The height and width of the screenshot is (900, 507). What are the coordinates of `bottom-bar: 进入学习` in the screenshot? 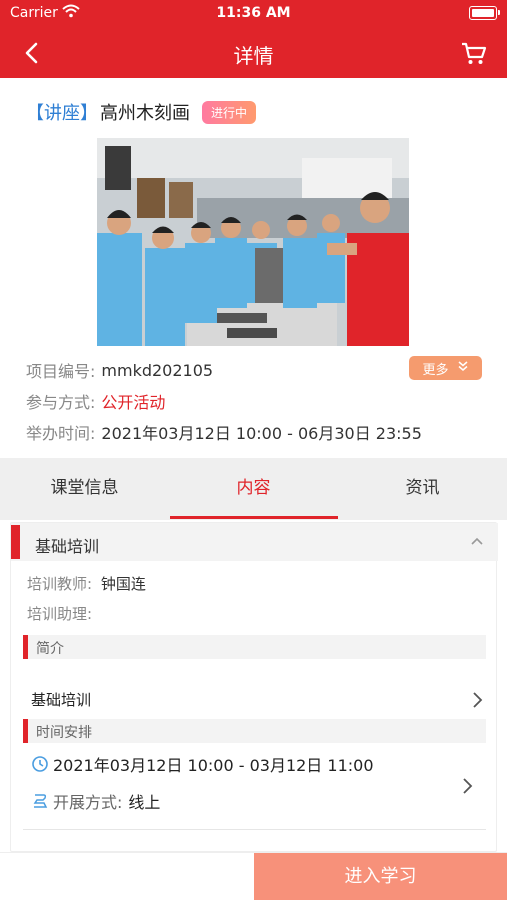 It's located at (253, 876).